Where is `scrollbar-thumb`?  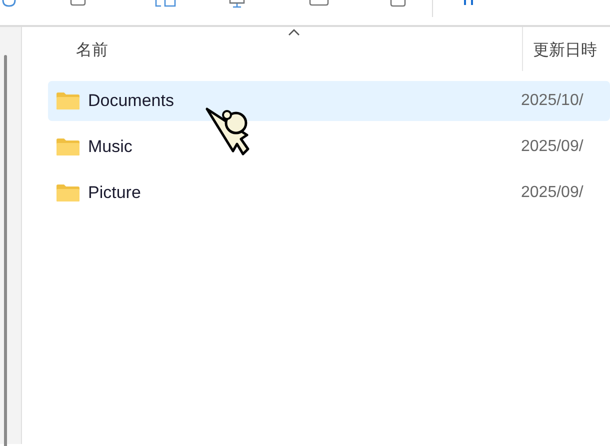
scrollbar-thumb is located at coordinates (5, 250).